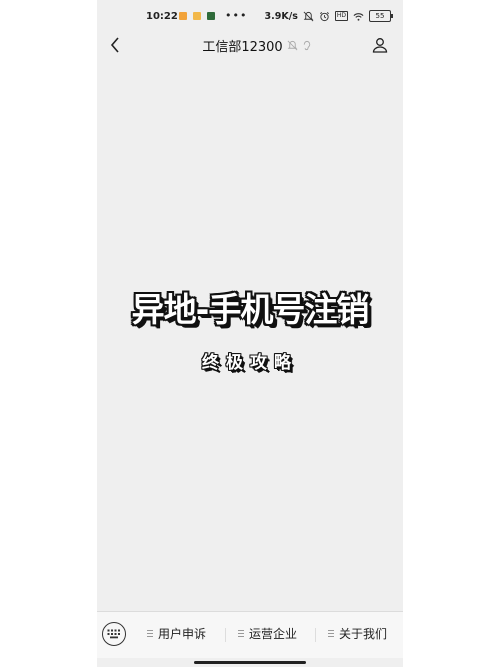 This screenshot has height=667, width=500. I want to click on subheadline: 终极攻略, so click(250, 363).